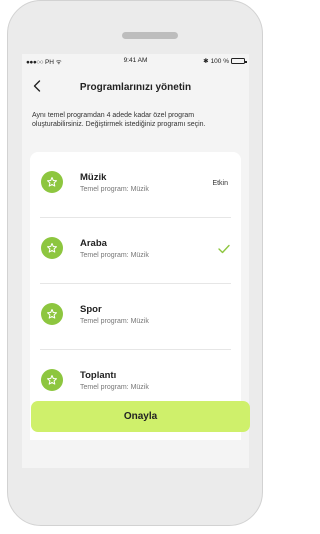 This screenshot has width=320, height=534. What do you see at coordinates (150, 35) in the screenshot?
I see `phone-speaker` at bounding box center [150, 35].